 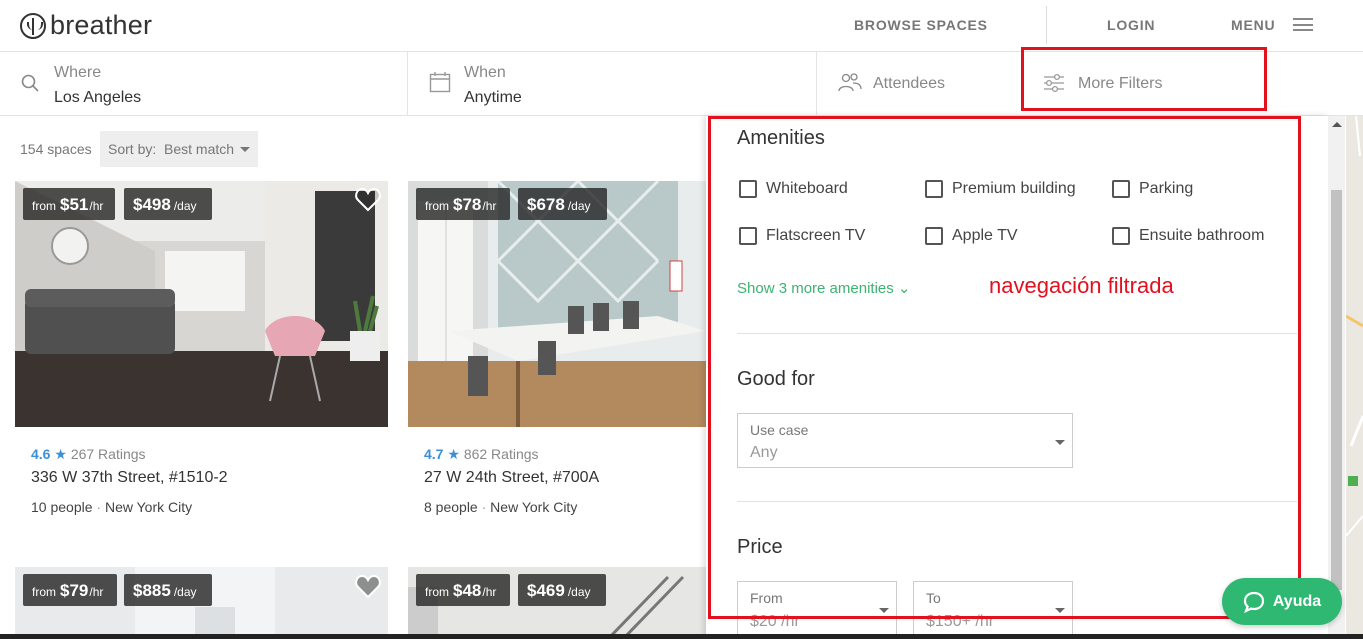 I want to click on hourly-price-tag: from $51 /hr, so click(x=69, y=204).